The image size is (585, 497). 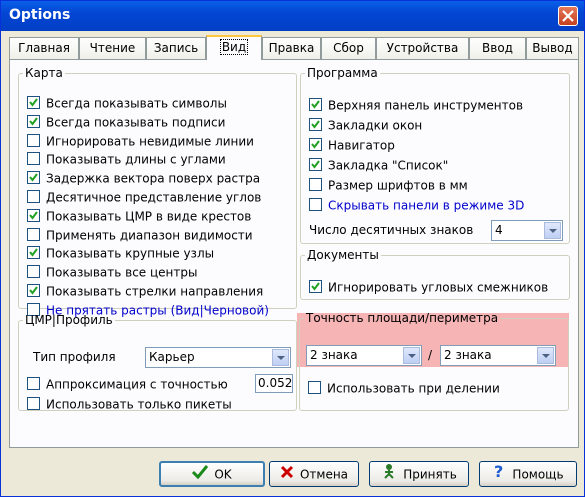 I want to click on approx-label: Аппроксимация с точностью, so click(x=137, y=384).